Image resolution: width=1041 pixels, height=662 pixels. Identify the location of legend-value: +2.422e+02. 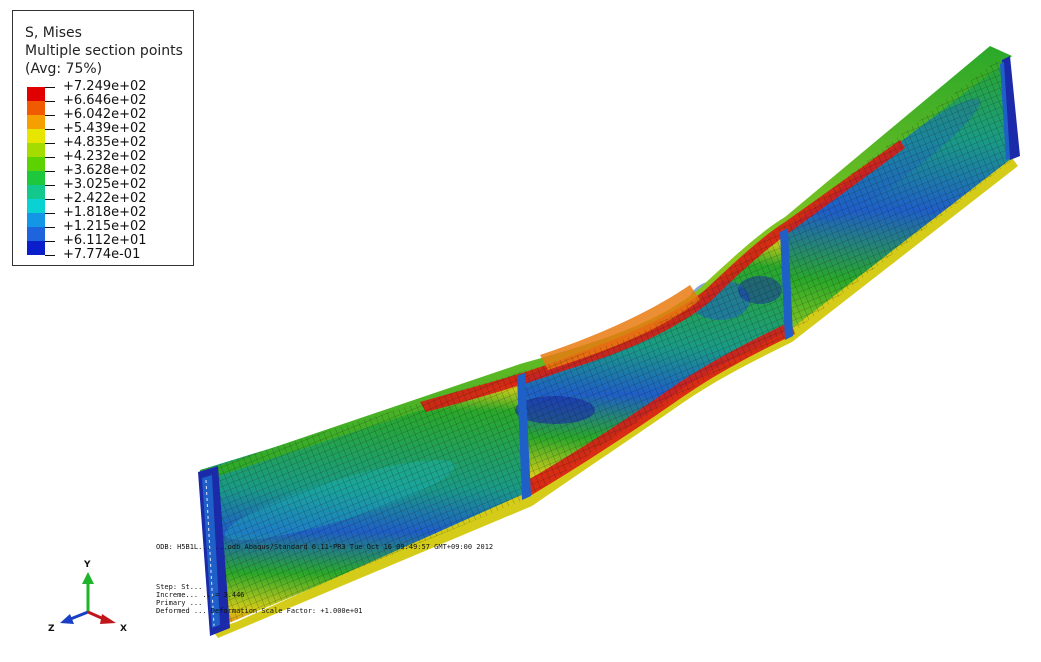
(105, 198).